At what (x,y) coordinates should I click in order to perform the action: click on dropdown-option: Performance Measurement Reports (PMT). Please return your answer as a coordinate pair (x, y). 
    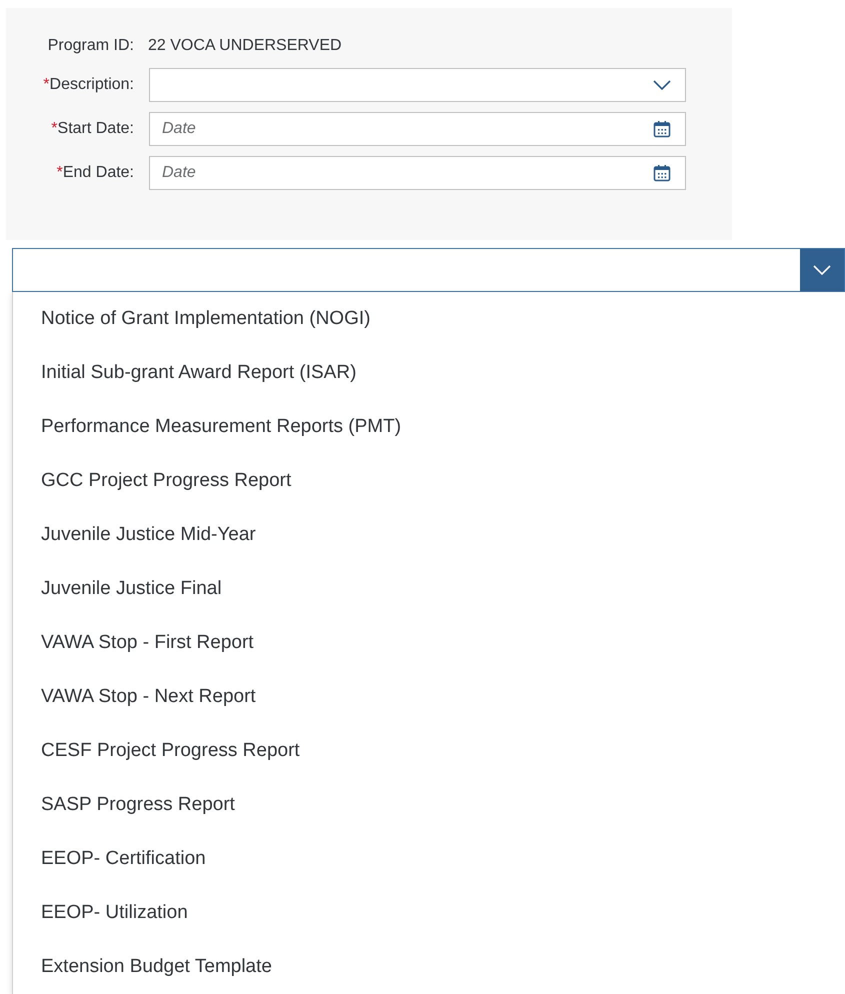
    Looking at the image, I should click on (429, 427).